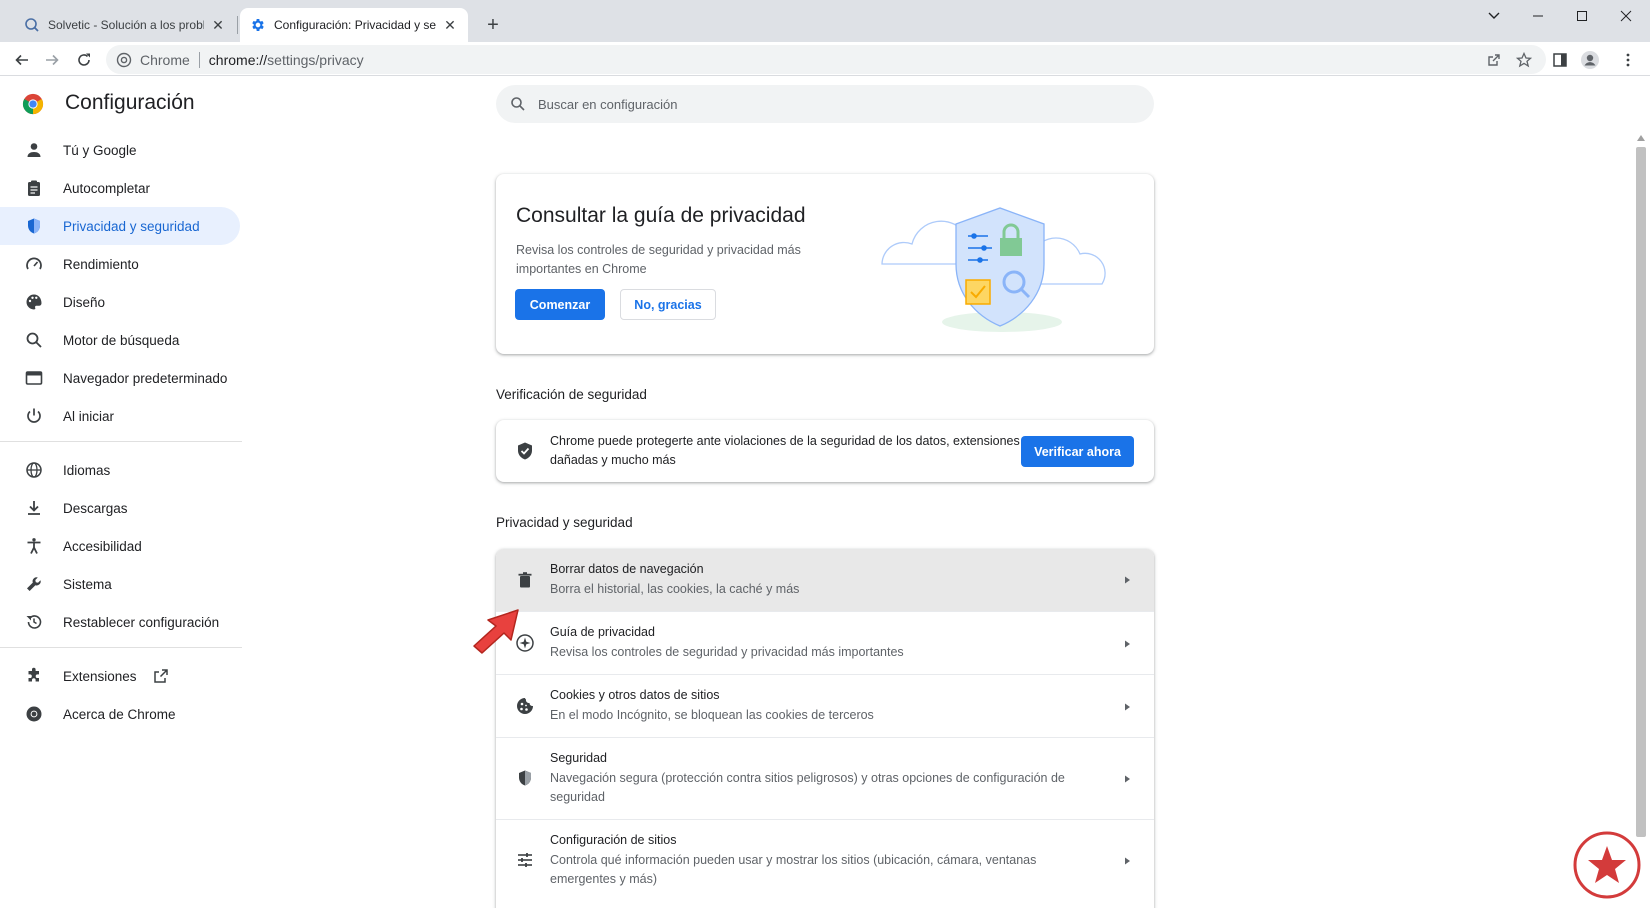  Describe the element at coordinates (525, 706) in the screenshot. I see `cookie-icon` at that location.